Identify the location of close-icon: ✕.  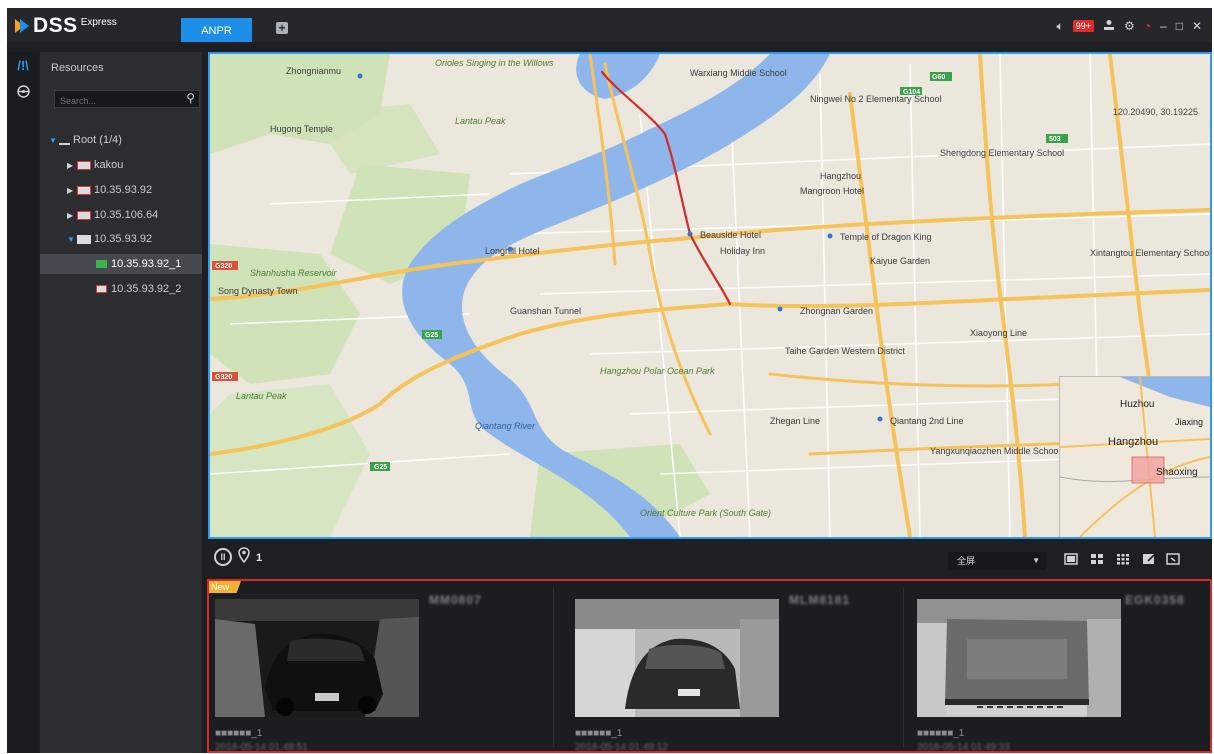
(1197, 26).